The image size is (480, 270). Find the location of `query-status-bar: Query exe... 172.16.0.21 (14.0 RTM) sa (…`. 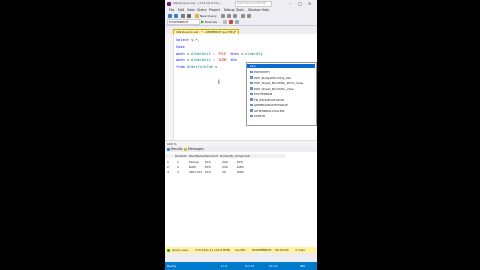

query-status-bar: Query exe... 172.16.0.21 (14.0 RTM) sa (… is located at coordinates (241, 250).